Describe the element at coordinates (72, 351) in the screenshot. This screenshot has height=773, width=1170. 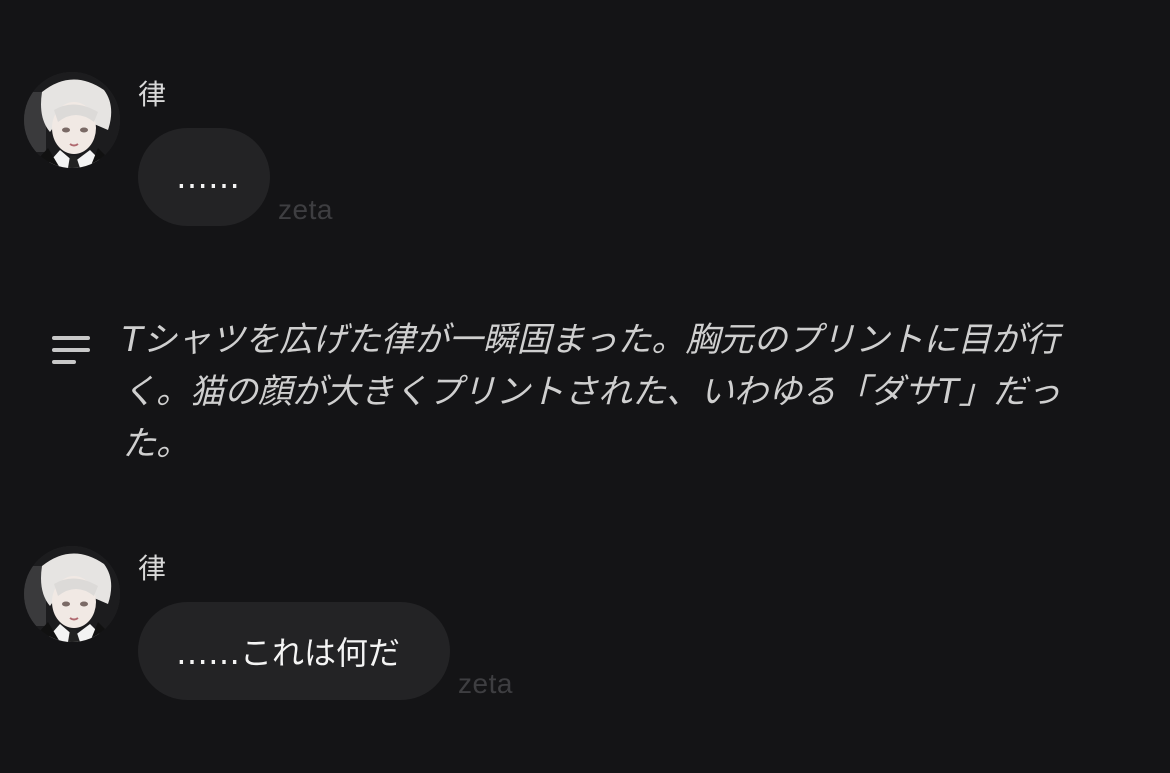
I see `narration-lines-icon` at that location.